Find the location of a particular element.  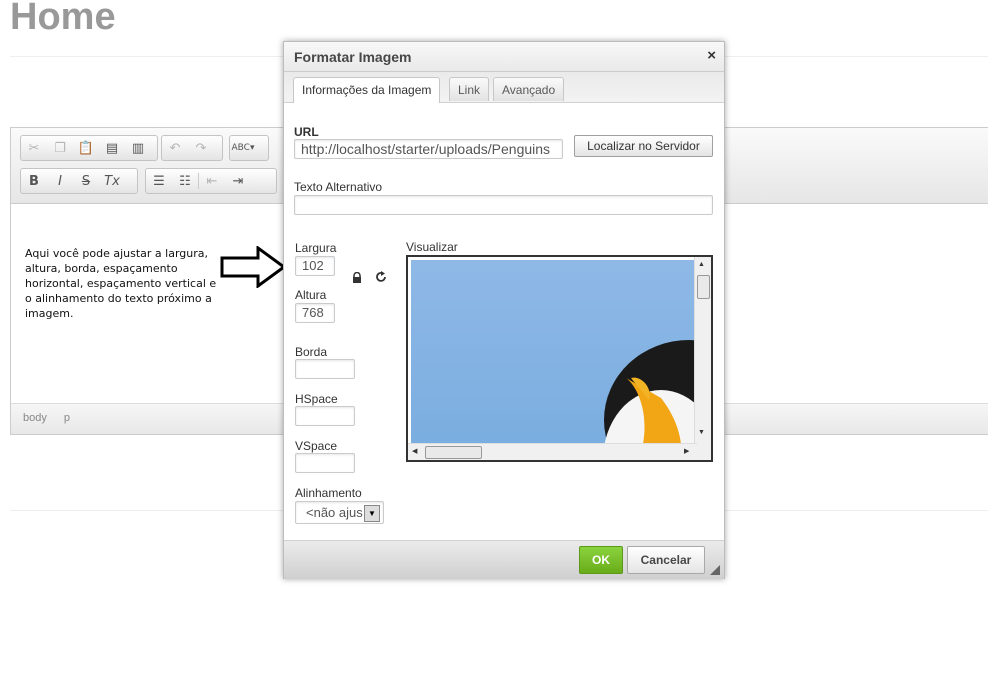

vspace-label: VSpace is located at coordinates (316, 446).